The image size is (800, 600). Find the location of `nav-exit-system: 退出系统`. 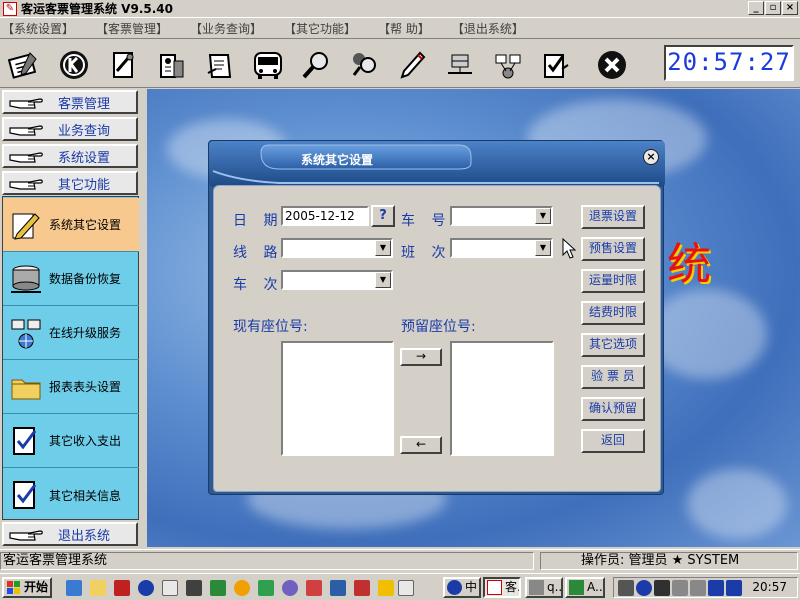

nav-exit-system: 退出系统 is located at coordinates (70, 534).